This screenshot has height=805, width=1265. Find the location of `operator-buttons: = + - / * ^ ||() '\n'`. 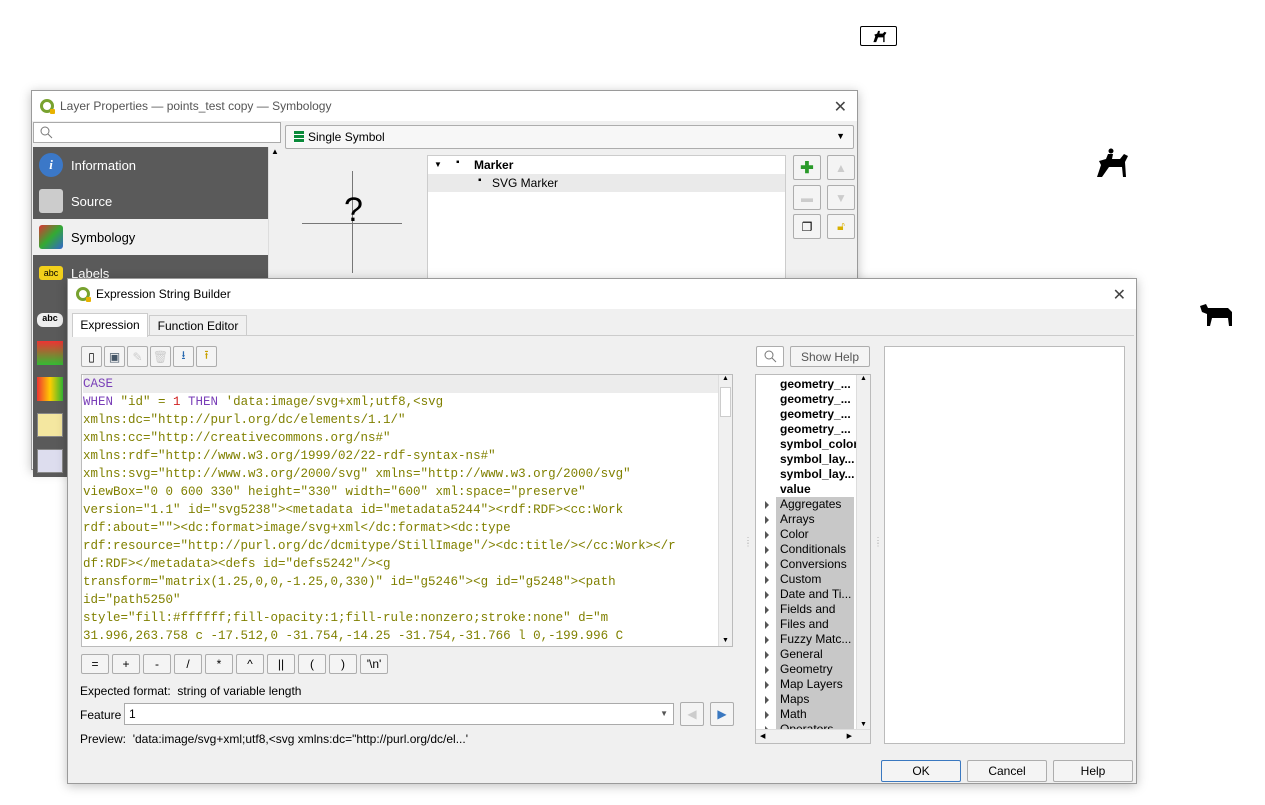

operator-buttons: = + - / * ^ ||() '\n' is located at coordinates (236, 664).